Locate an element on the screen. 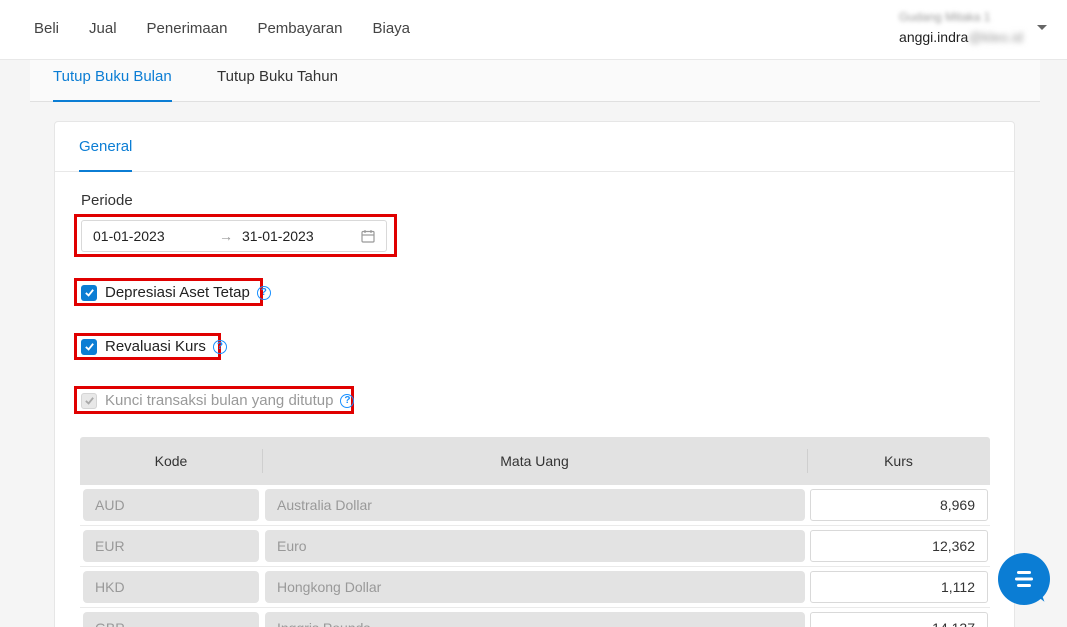  table-row: GBP Inggris Pounds 14,137 is located at coordinates (535, 617).